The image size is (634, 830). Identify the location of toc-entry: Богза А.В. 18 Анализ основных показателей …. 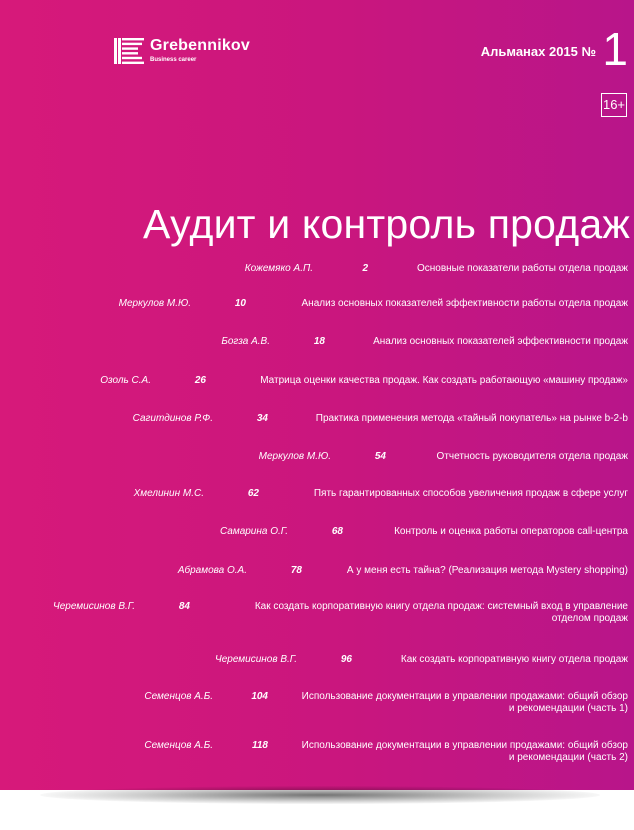
(314, 349).